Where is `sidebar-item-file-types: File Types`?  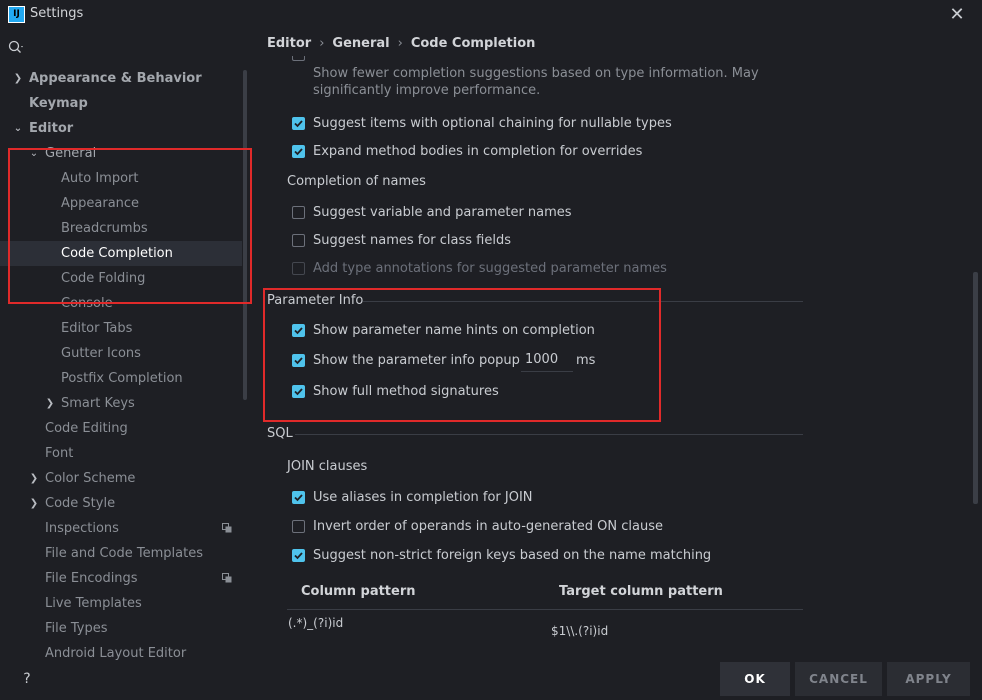 sidebar-item-file-types: File Types is located at coordinates (121, 628).